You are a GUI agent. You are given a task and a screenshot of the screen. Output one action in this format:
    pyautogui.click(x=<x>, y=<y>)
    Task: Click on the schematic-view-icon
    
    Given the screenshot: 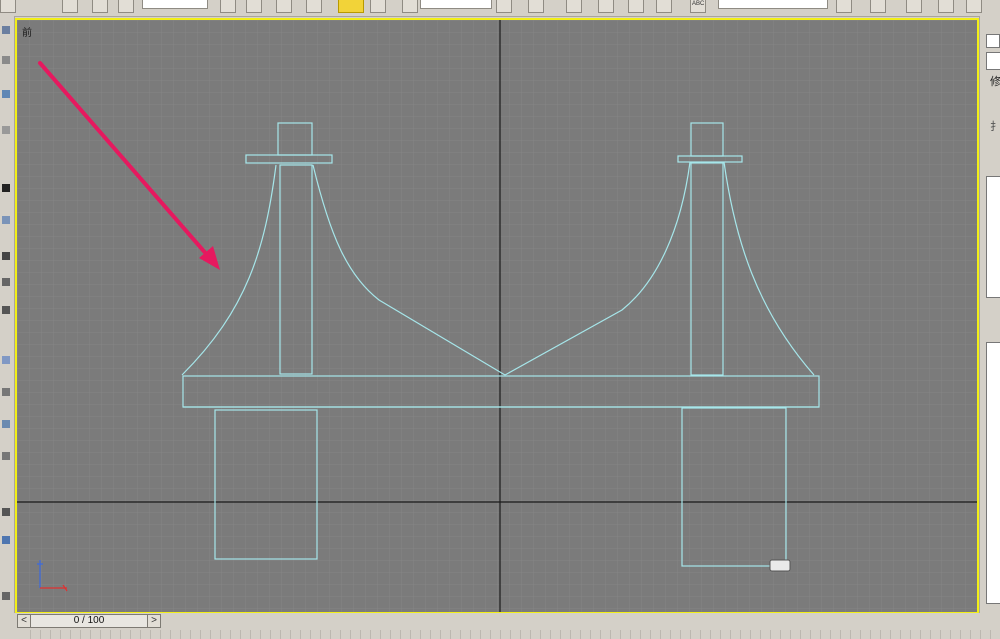 What is the action you would take?
    pyautogui.click(x=974, y=6)
    